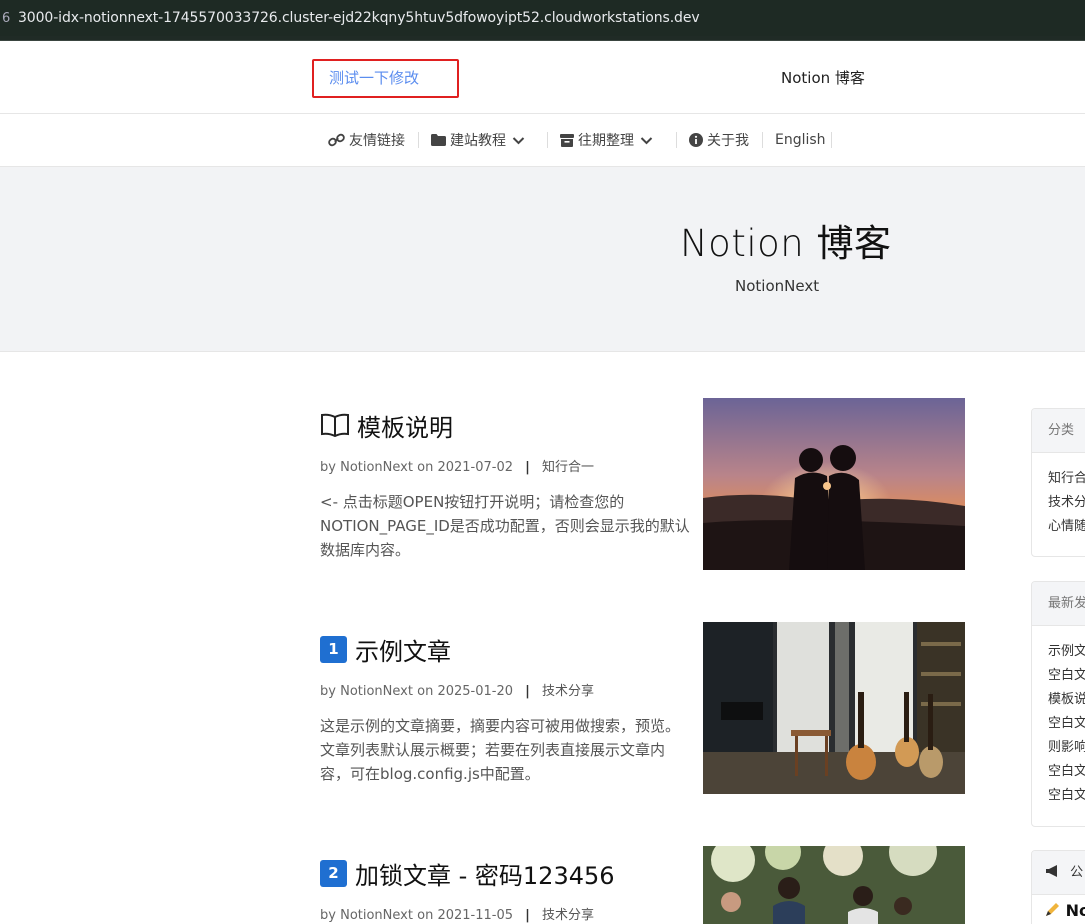  Describe the element at coordinates (1066, 700) in the screenshot. I see `sidebar-latest-item: 模板说` at that location.